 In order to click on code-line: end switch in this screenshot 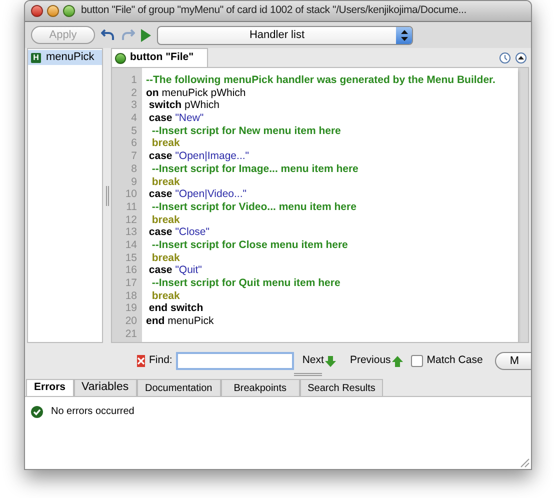, I will do `click(176, 309)`.